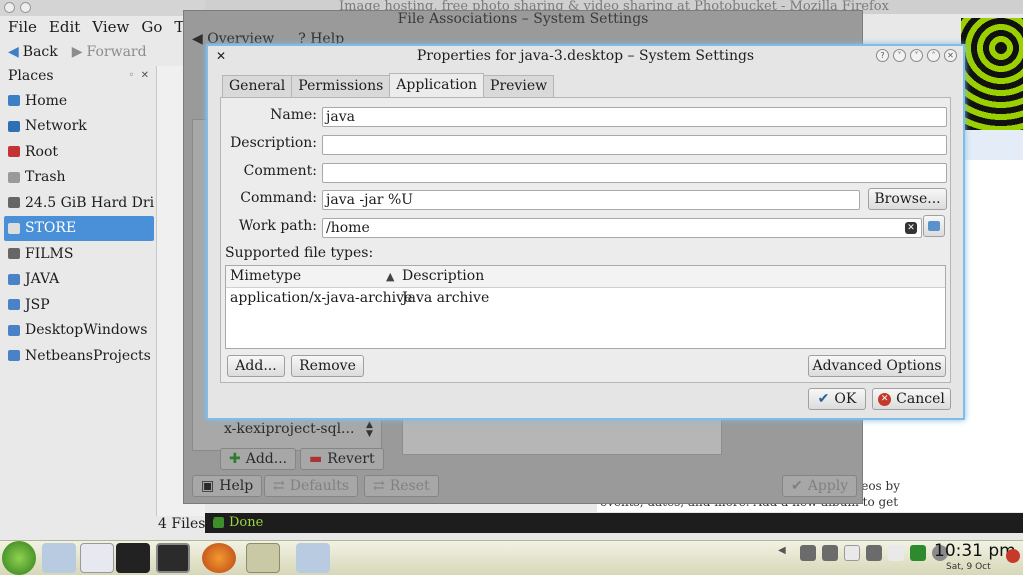 This screenshot has width=1023, height=575. What do you see at coordinates (920, 399) in the screenshot?
I see `cancel-label: Cancel` at bounding box center [920, 399].